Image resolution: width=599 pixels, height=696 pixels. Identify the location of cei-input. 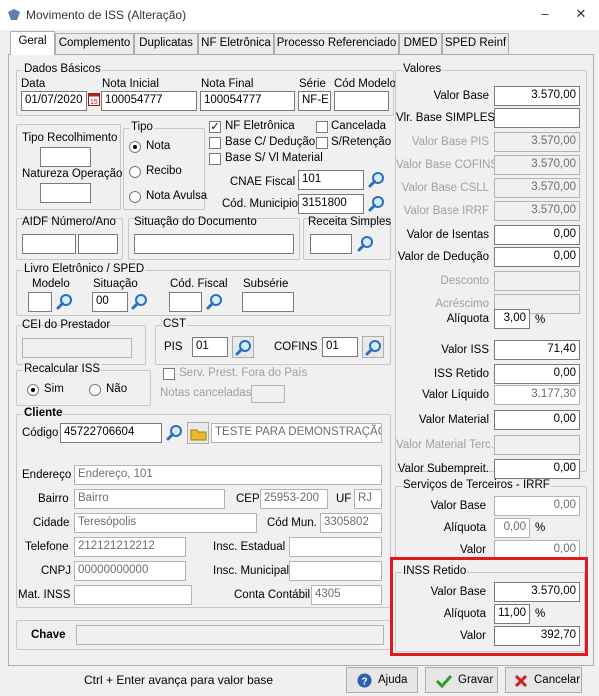
(77, 348).